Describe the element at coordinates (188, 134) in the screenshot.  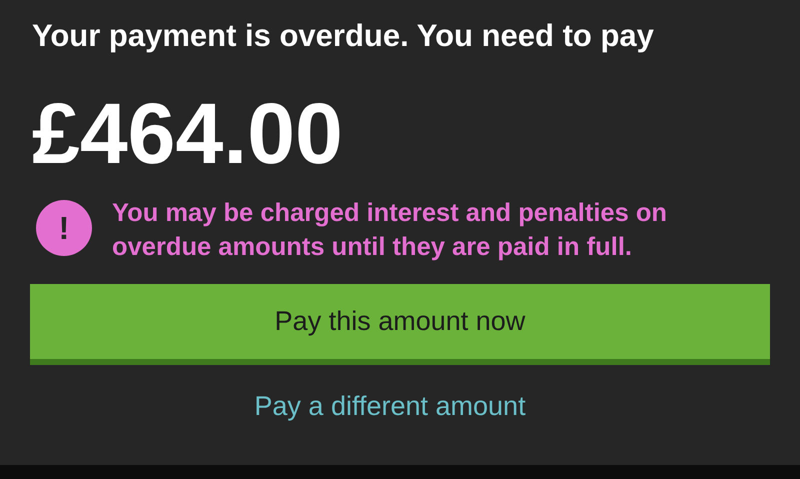
I see `amount-due: £464.00` at that location.